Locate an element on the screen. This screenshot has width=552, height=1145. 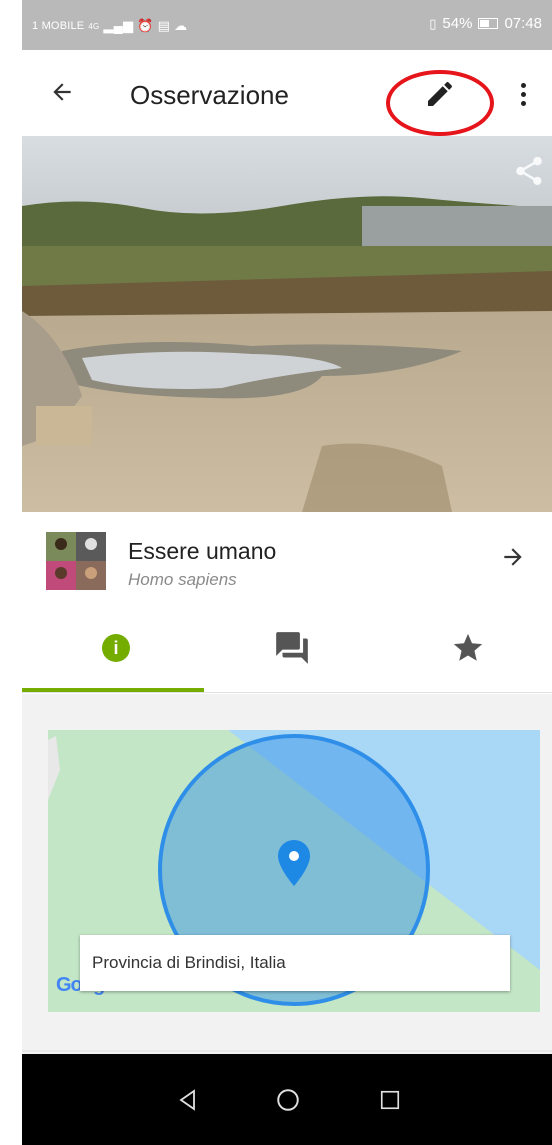
status-left: 1 MOBILE 4G ▂▄▆ ⏰ ▤ ☁ is located at coordinates (109, 26).